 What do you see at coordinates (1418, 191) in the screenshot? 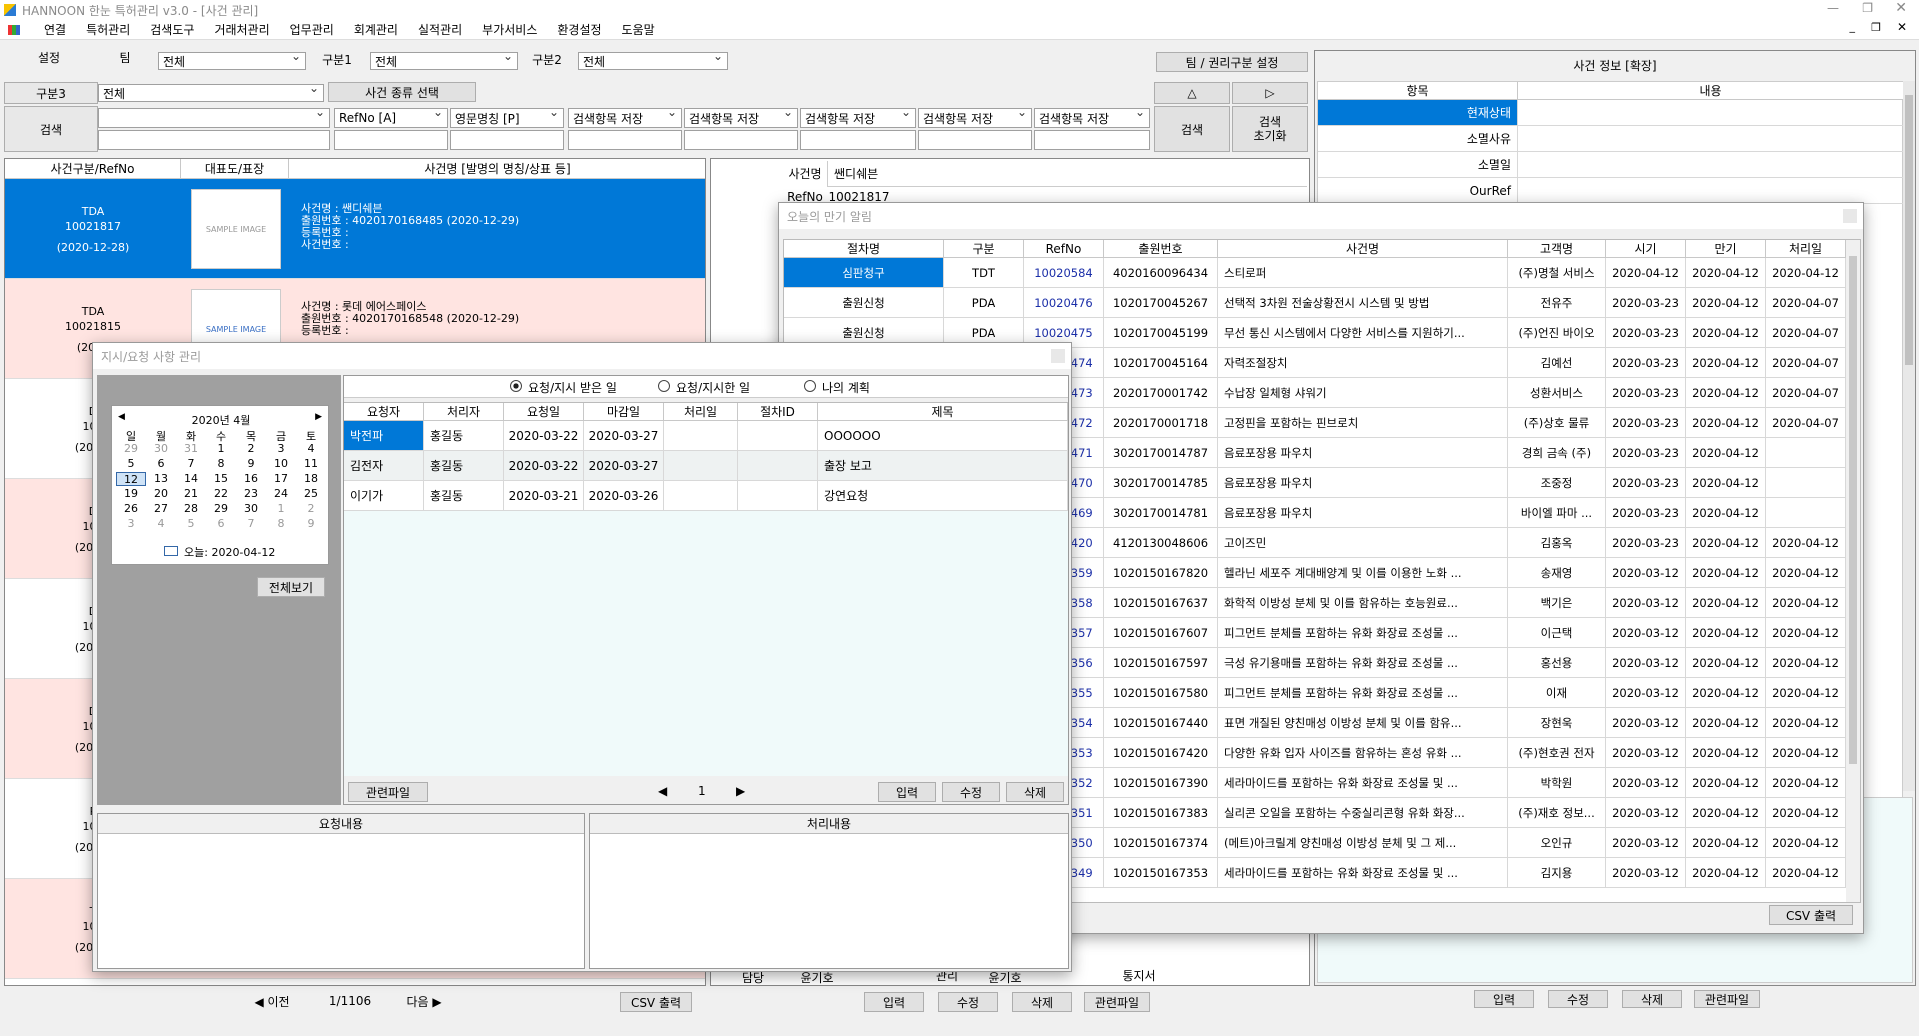
I see `case-info-item: OurRef` at bounding box center [1418, 191].